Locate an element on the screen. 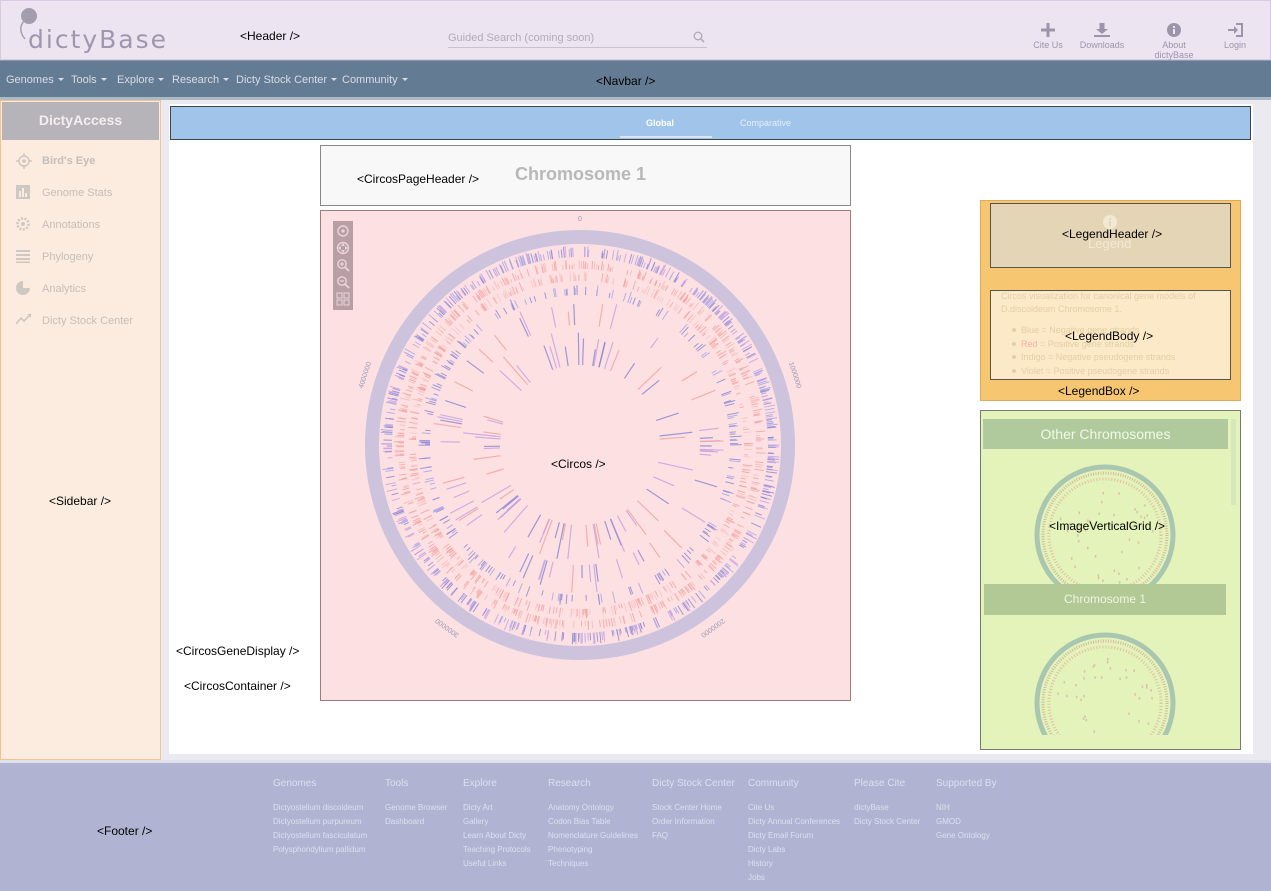 The image size is (1271, 891). logo: dictyBase is located at coordinates (98, 39).